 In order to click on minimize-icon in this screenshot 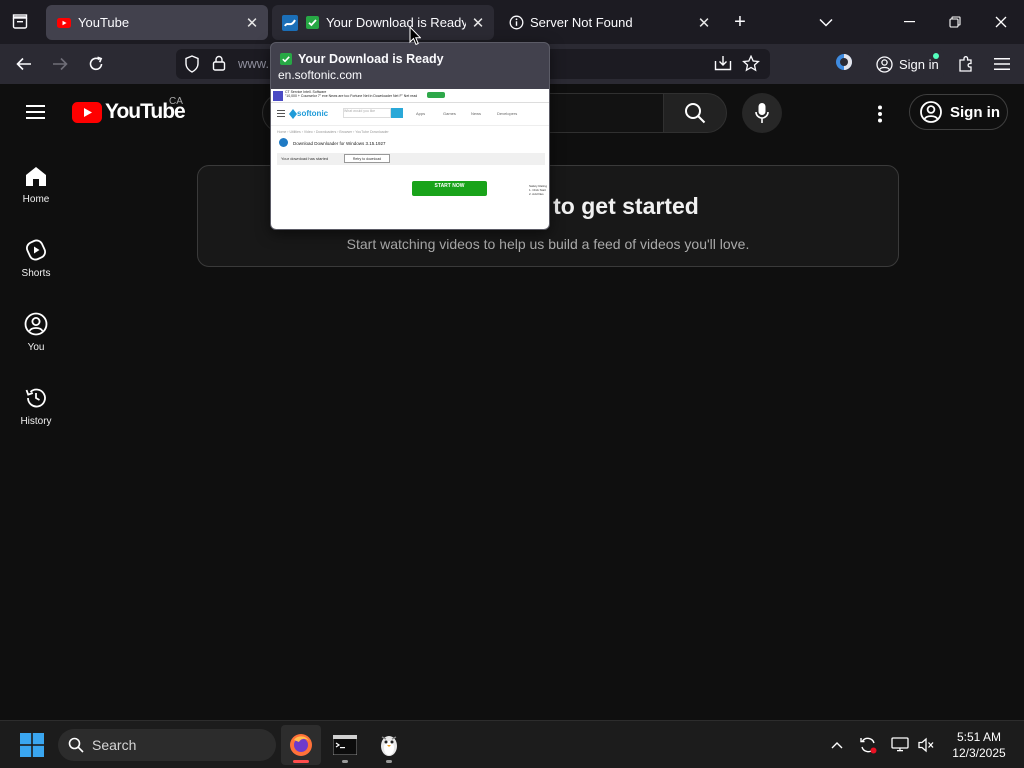, I will do `click(909, 22)`.